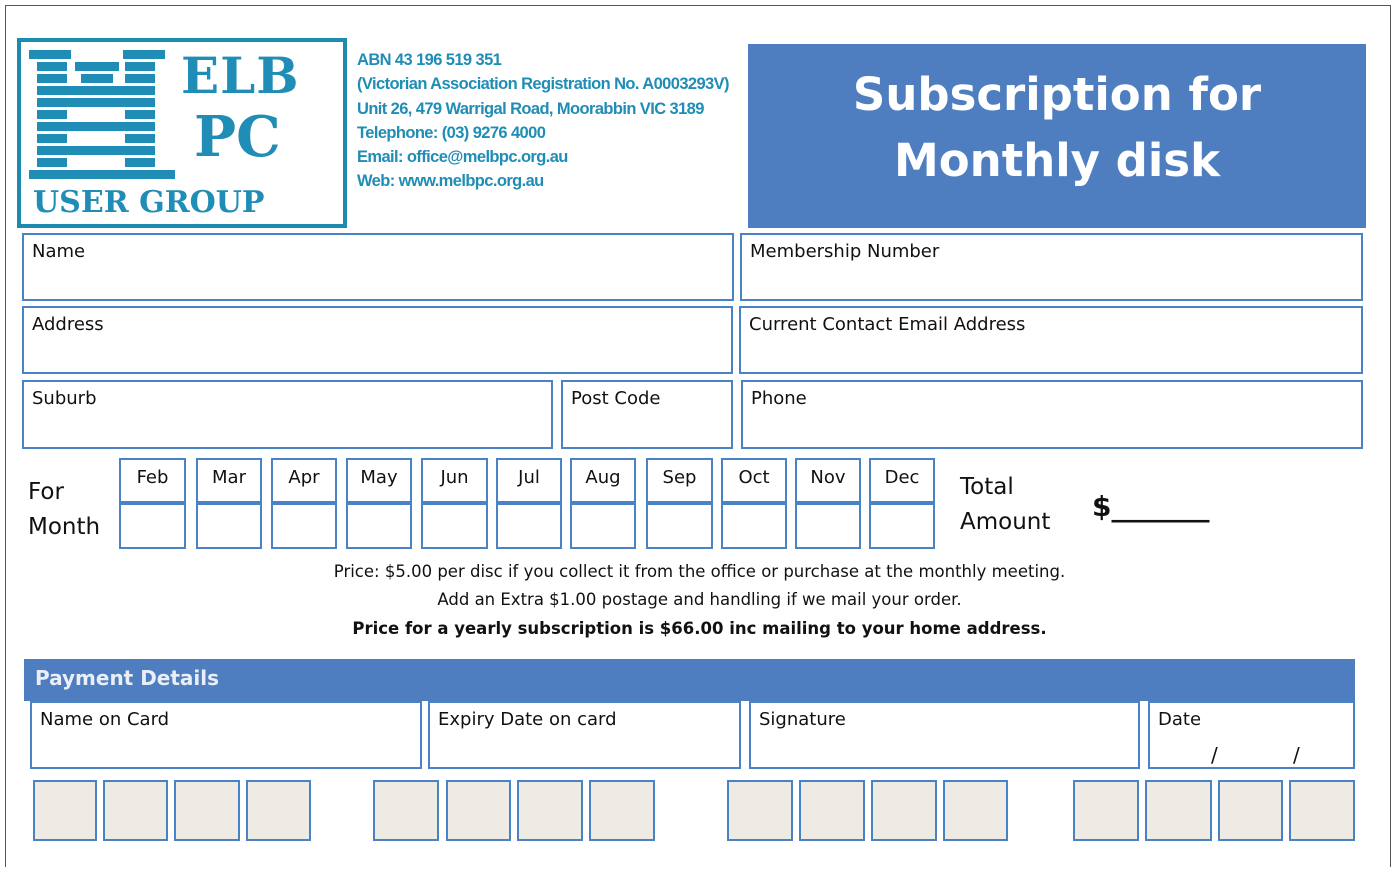 The width and height of the screenshot is (1399, 870). I want to click on month-box-jul, so click(529, 526).